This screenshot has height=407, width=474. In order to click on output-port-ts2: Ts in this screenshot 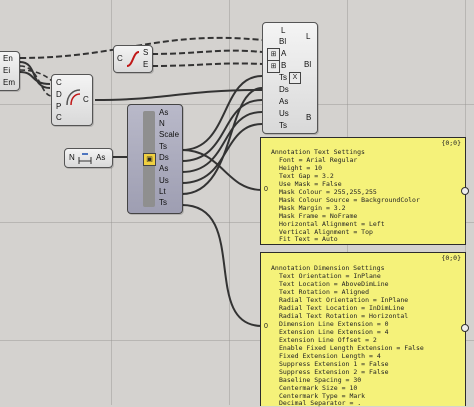, I will do `click(163, 203)`.